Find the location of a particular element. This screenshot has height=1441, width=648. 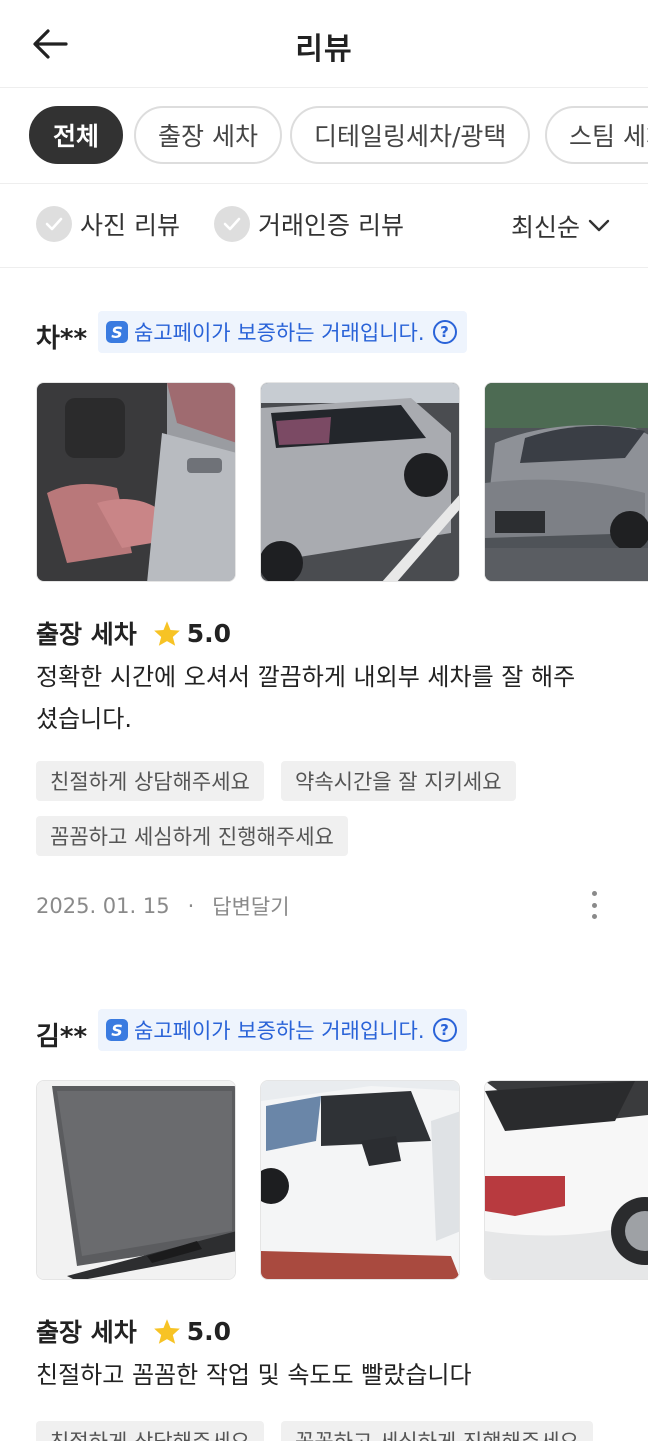

more-options-button is located at coordinates (594, 905).